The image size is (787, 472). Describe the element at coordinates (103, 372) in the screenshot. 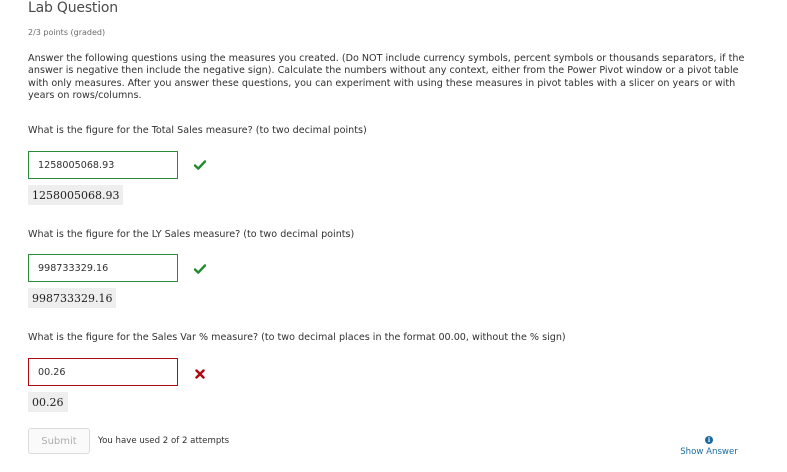

I see `question-3-input: 00.26` at that location.